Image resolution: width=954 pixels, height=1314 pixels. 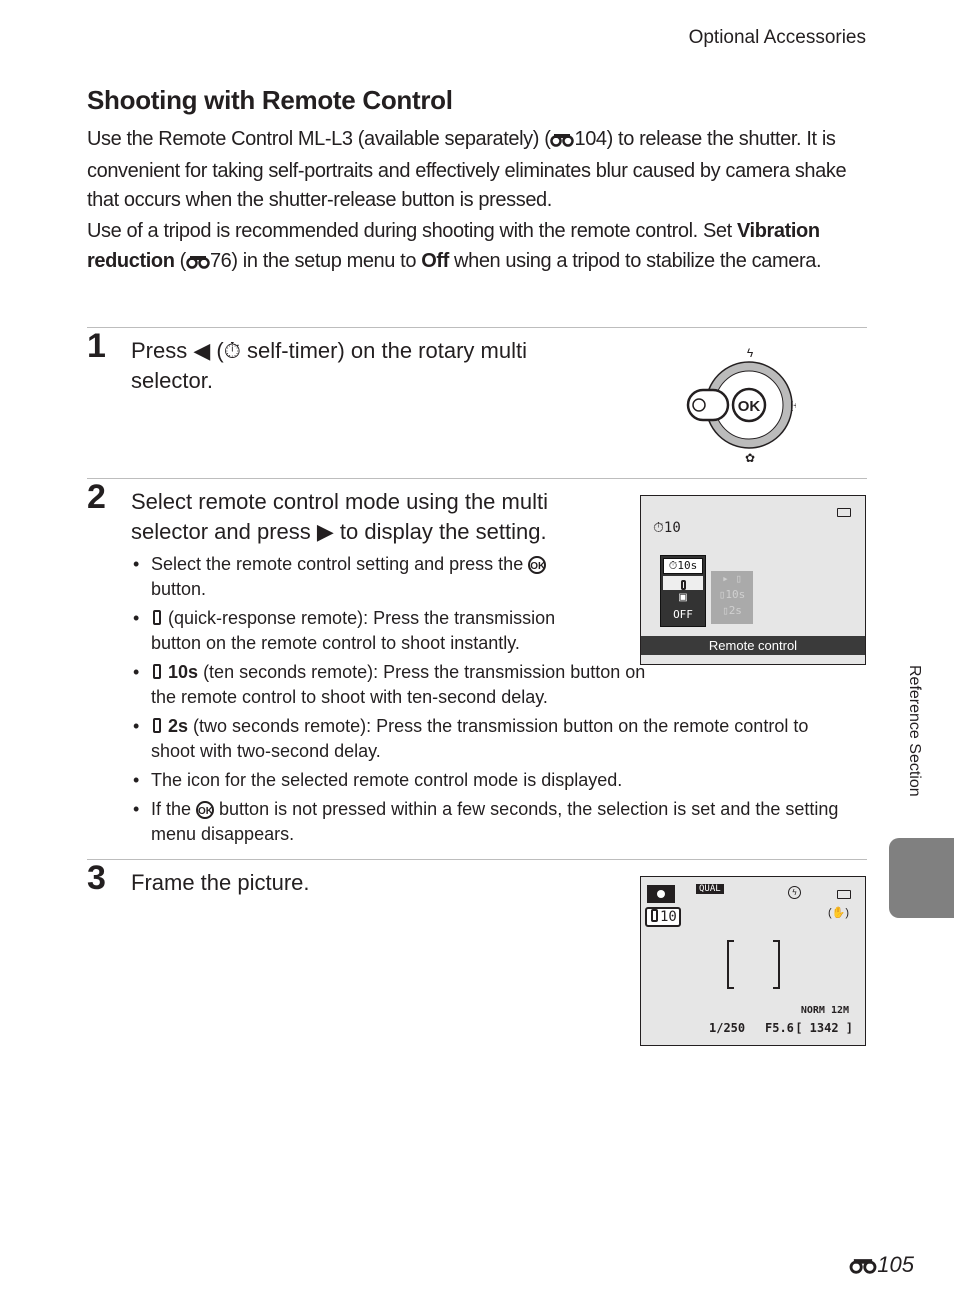 What do you see at coordinates (732, 579) in the screenshot?
I see `submenu-item-remote: ▸ ▯` at bounding box center [732, 579].